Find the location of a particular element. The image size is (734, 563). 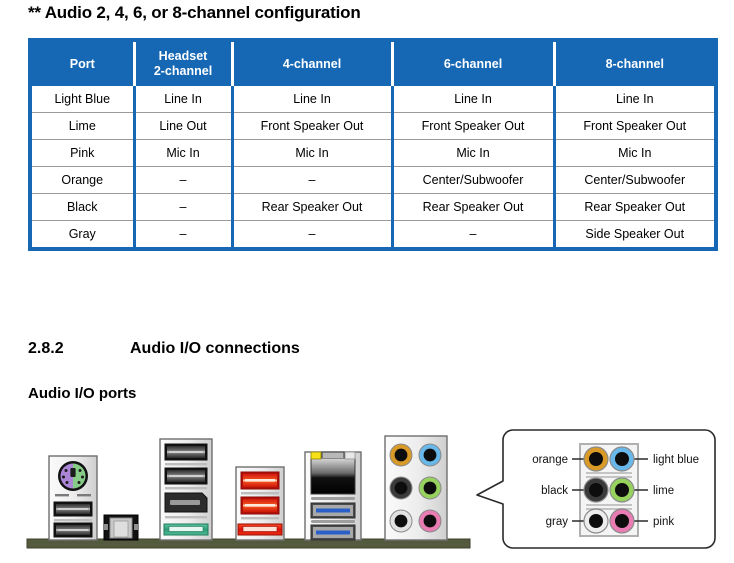

cell-6-channel: Line In is located at coordinates (474, 99).